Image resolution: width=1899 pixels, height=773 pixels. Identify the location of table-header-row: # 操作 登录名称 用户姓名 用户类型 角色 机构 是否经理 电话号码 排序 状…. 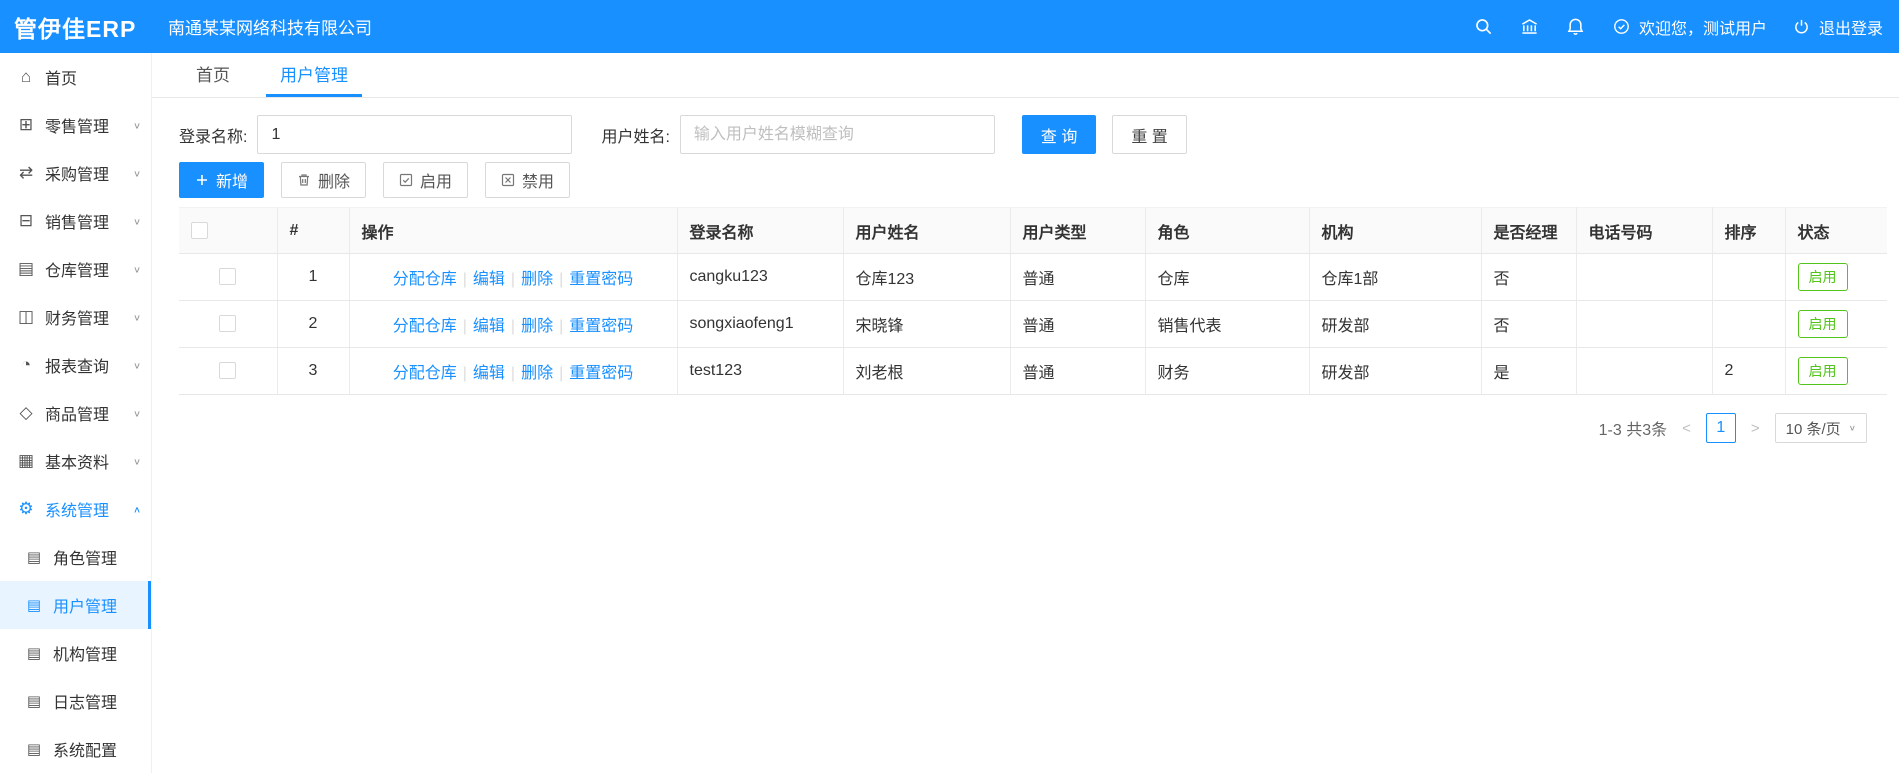
(1033, 230).